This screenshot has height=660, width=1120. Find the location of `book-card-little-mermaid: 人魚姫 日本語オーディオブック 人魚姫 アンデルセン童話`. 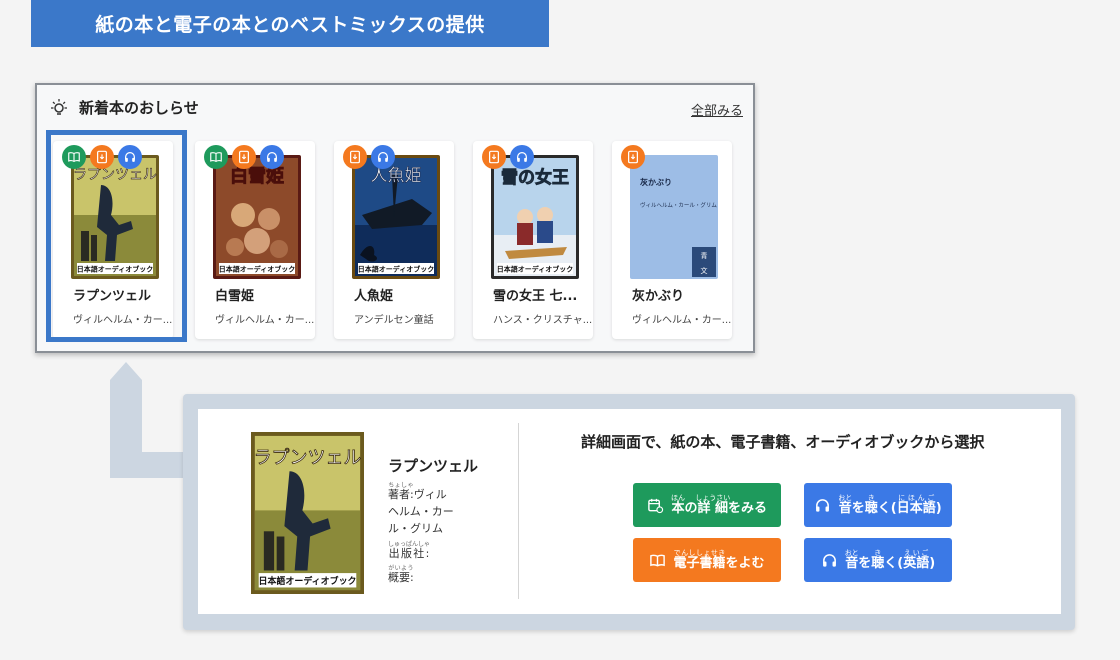

book-card-little-mermaid: 人魚姫 日本語オーディオブック 人魚姫 アンデルセン童話 is located at coordinates (394, 240).